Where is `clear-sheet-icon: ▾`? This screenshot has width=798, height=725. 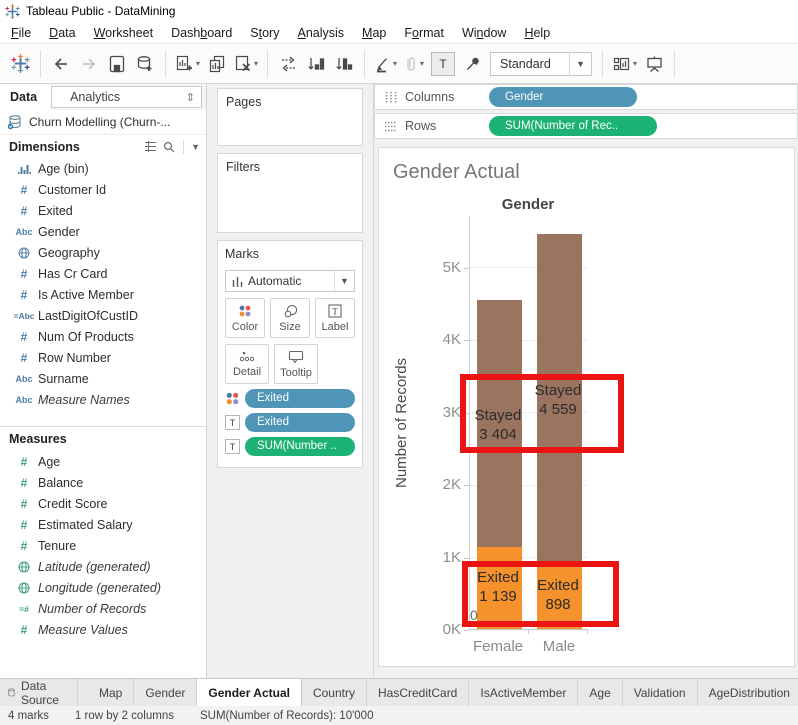 clear-sheet-icon: ▾ is located at coordinates (246, 64).